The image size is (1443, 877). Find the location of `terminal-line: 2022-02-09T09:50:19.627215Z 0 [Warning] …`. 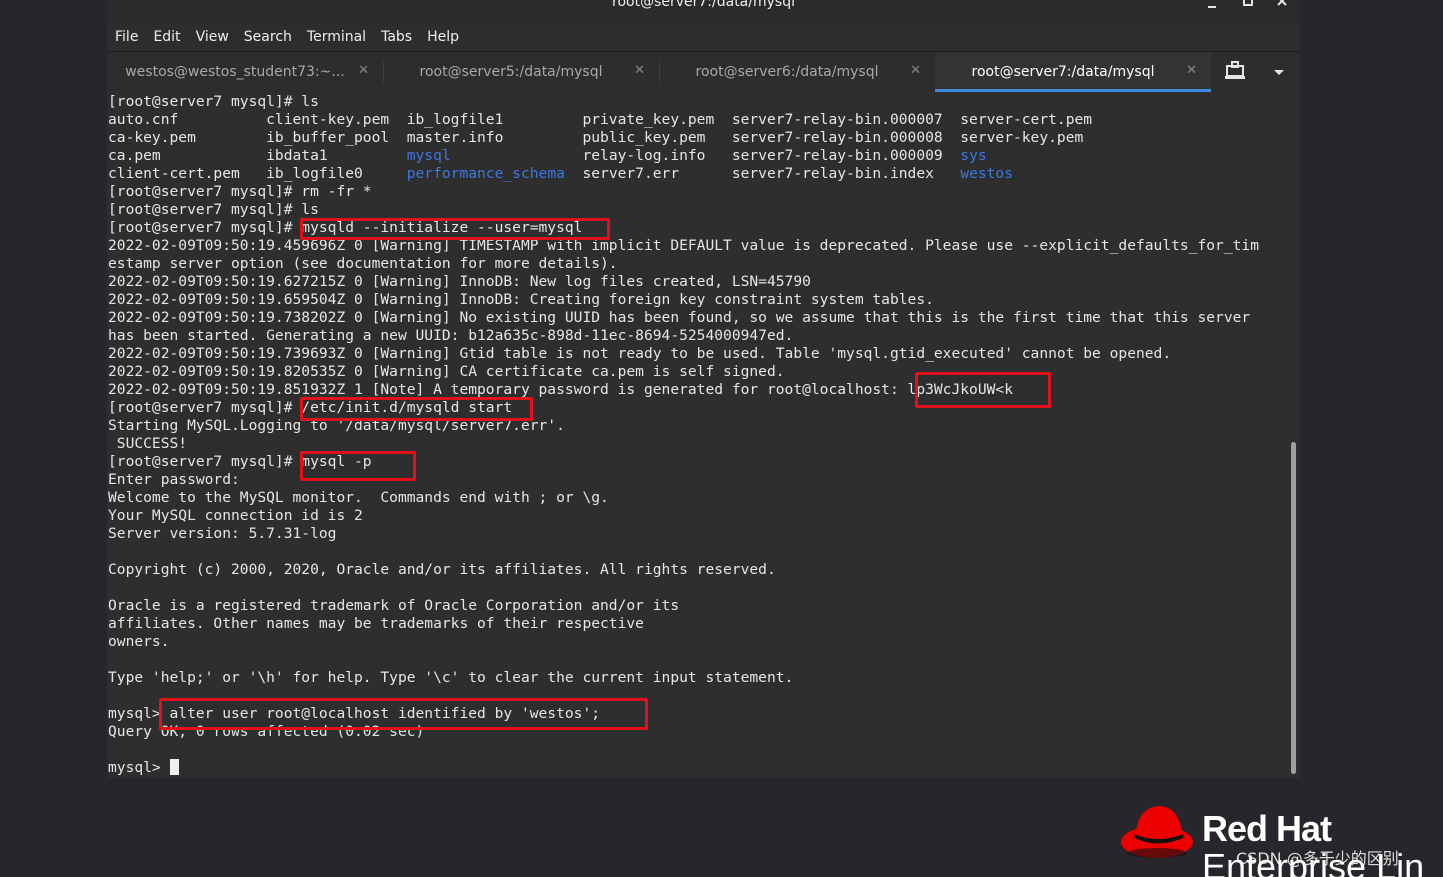

terminal-line: 2022-02-09T09:50:19.627215Z 0 [Warning] … is located at coordinates (683, 282).